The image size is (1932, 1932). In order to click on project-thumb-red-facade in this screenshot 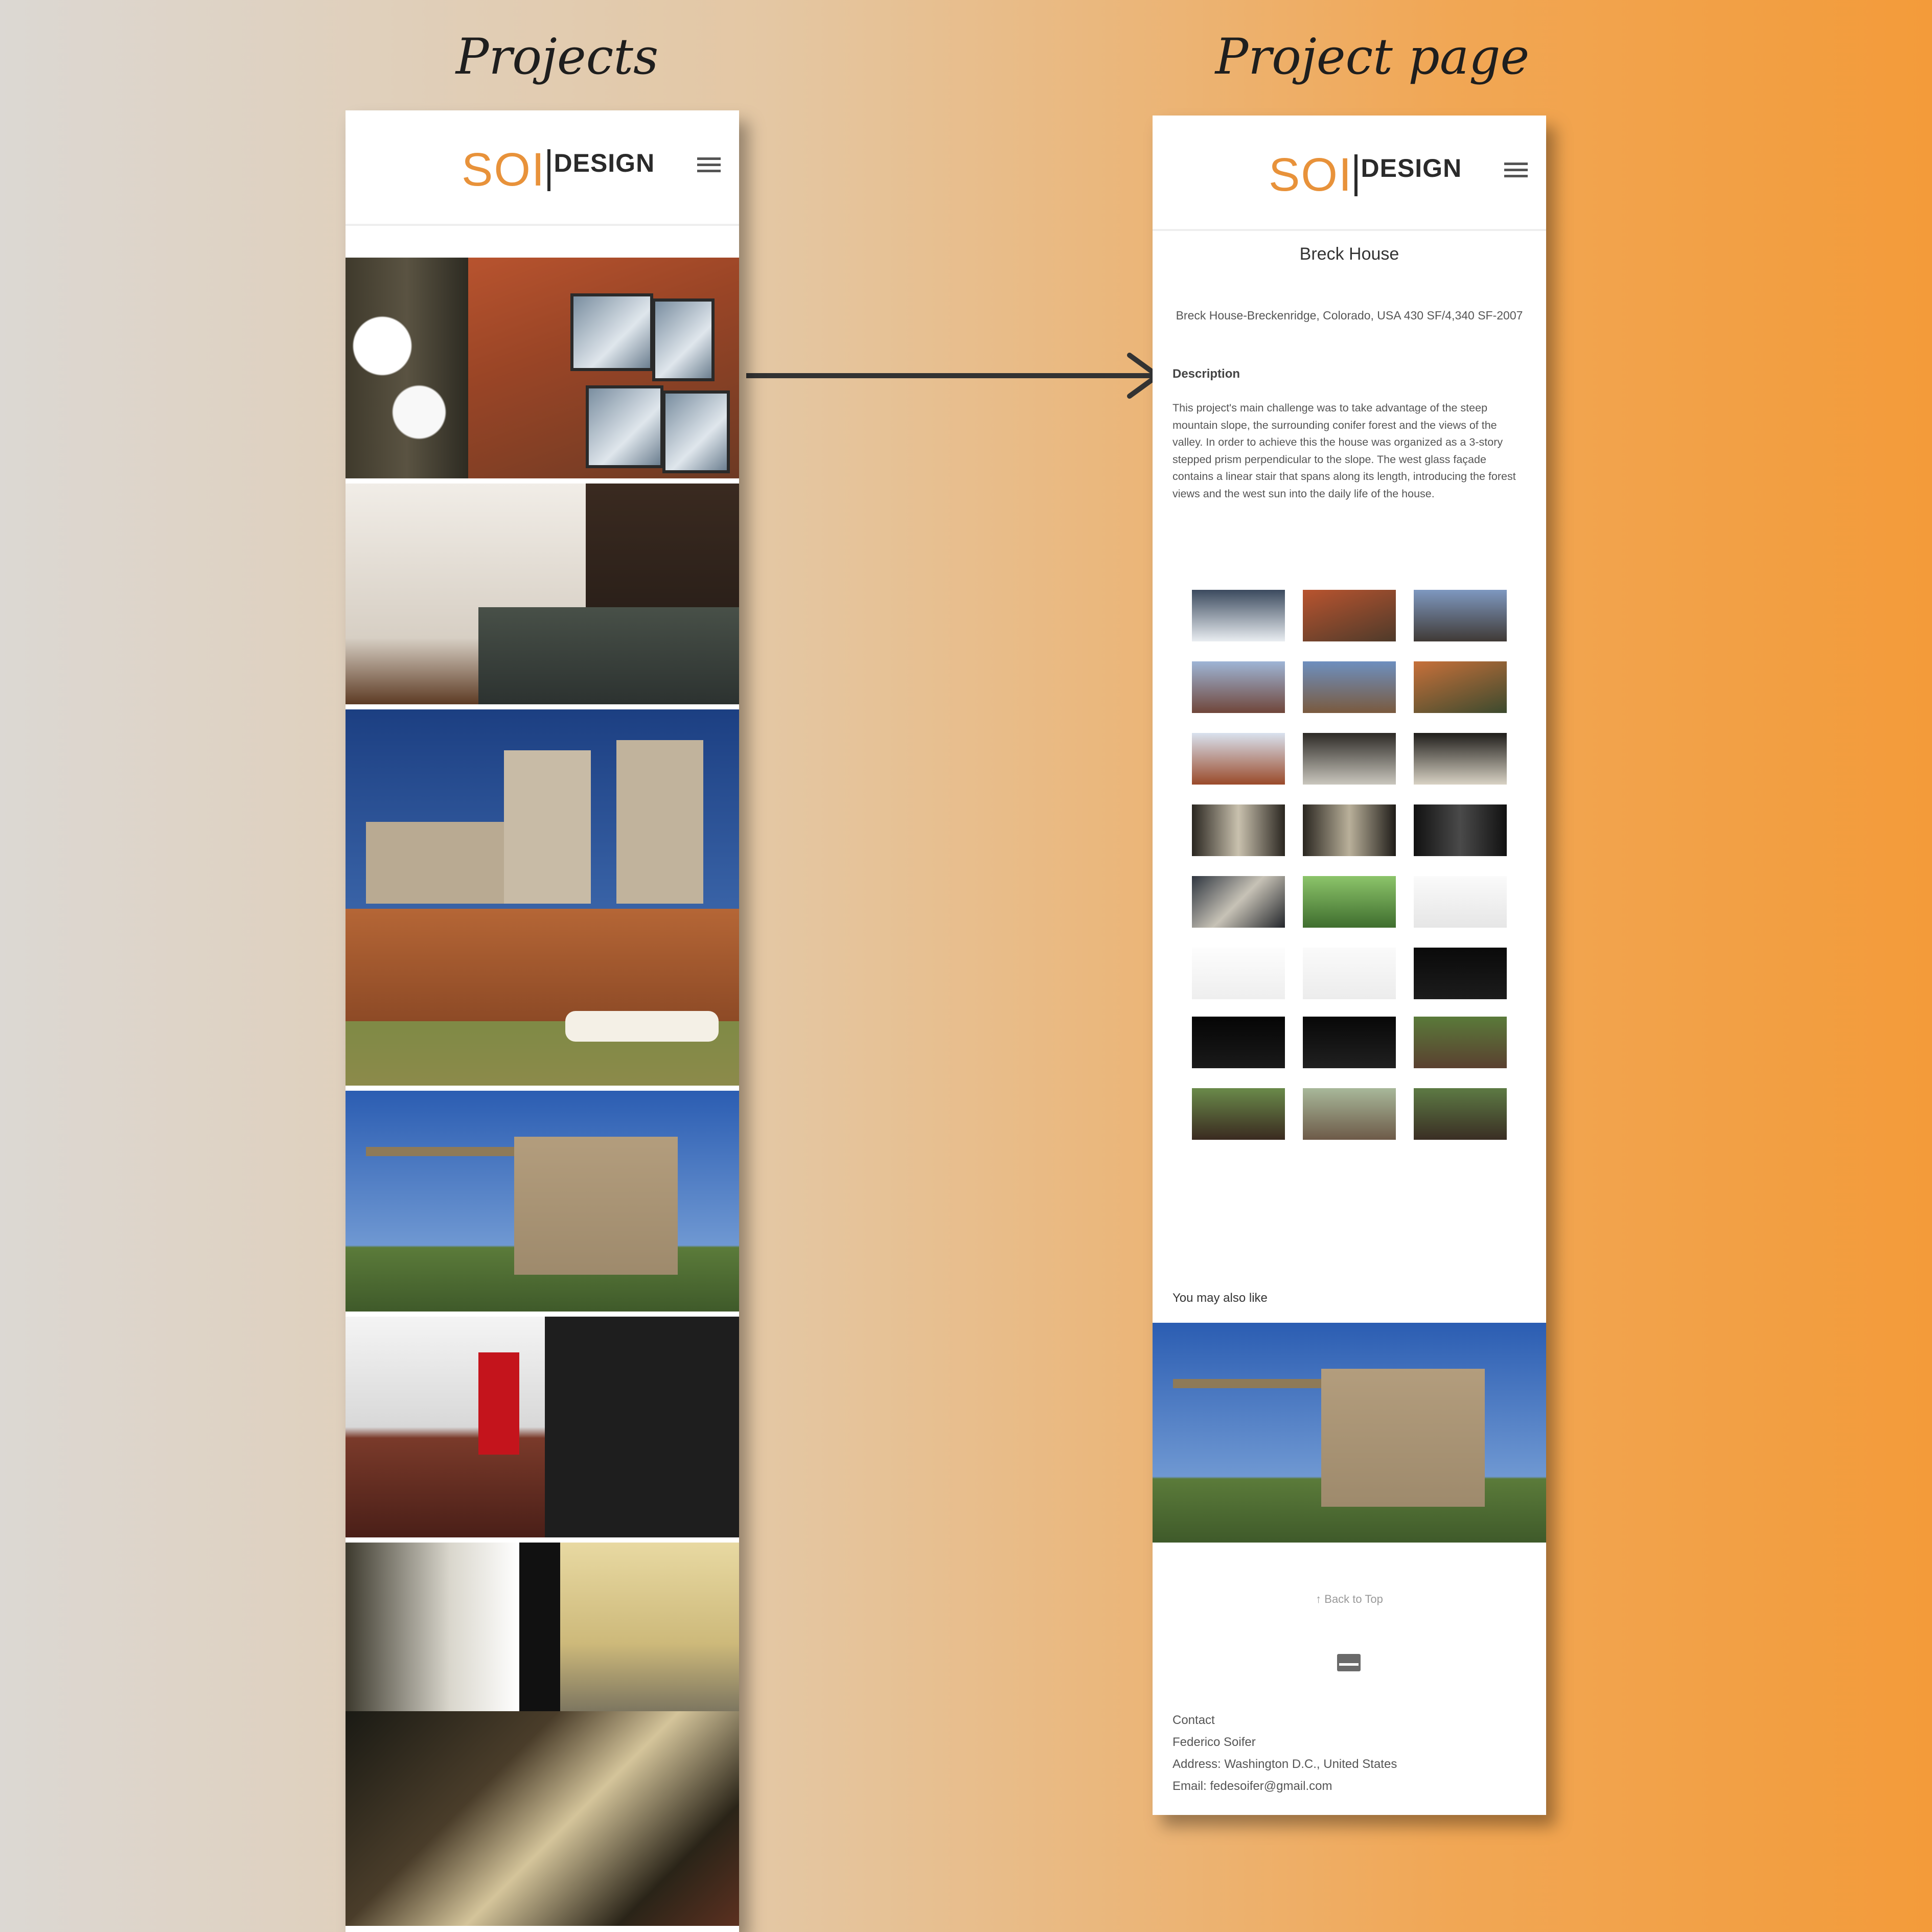, I will do `click(542, 1427)`.